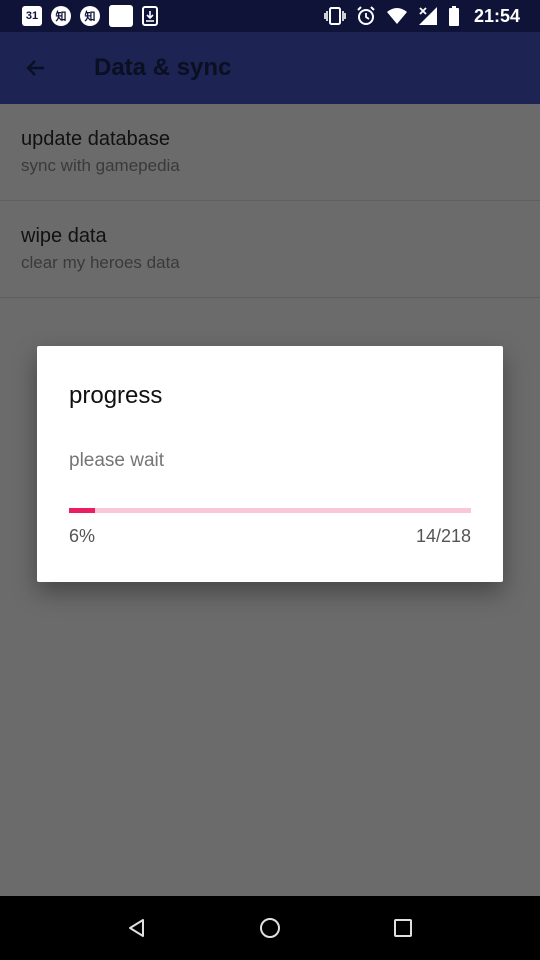 The image size is (540, 960). Describe the element at coordinates (117, 460) in the screenshot. I see `dialog-message: please wait` at that location.